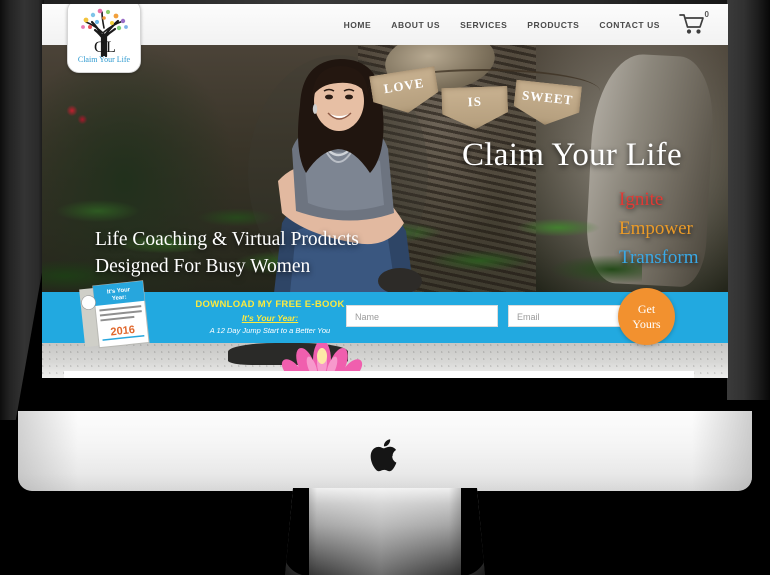  I want to click on chin-shade-left, so click(48, 451).